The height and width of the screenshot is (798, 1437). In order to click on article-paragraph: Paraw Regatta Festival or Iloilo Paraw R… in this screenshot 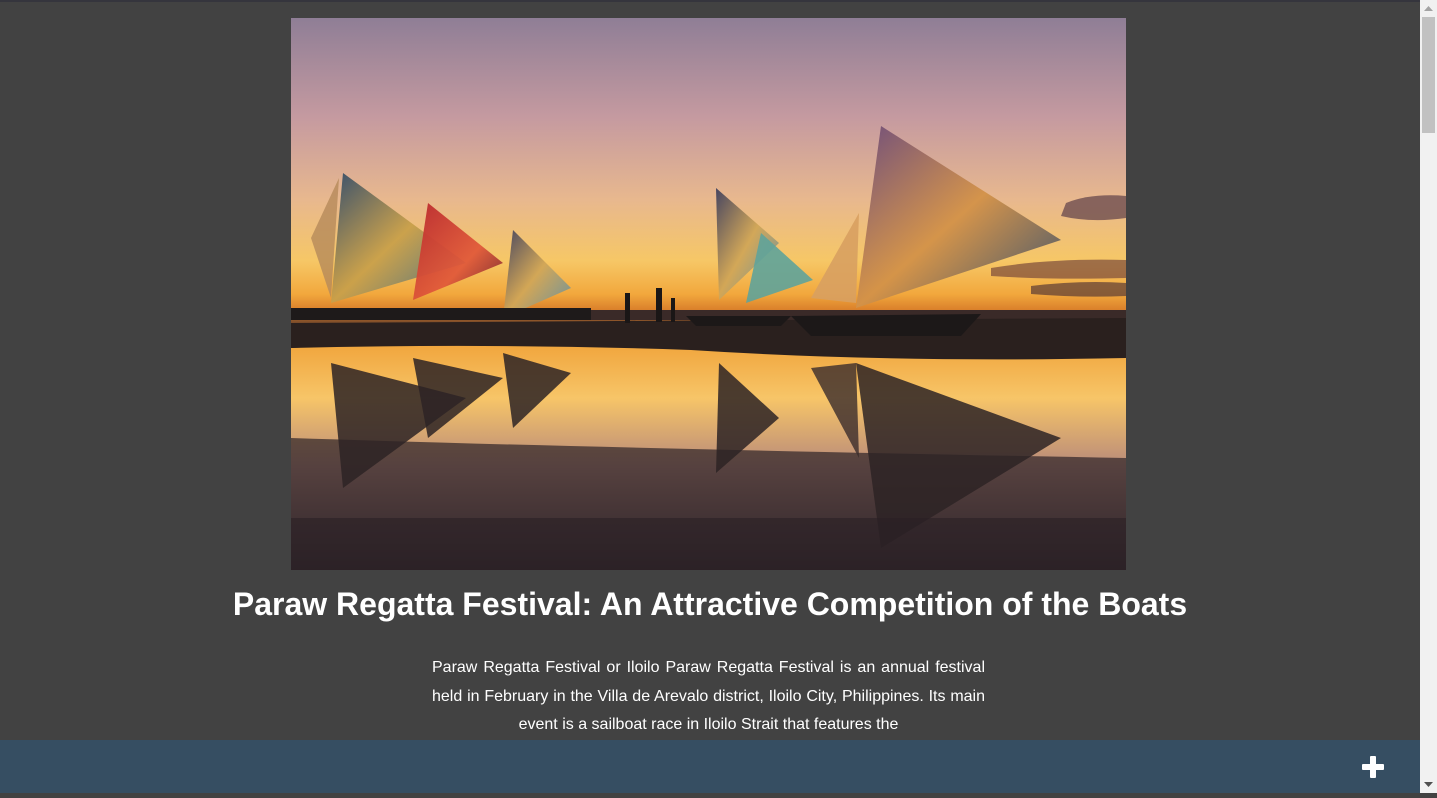, I will do `click(708, 696)`.